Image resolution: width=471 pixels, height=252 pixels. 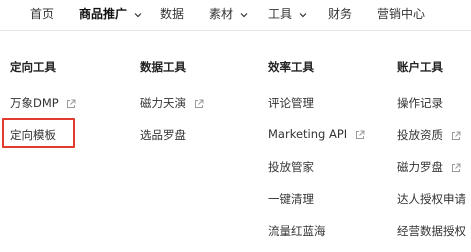 What do you see at coordinates (420, 67) in the screenshot?
I see `column-title: 账户工具` at bounding box center [420, 67].